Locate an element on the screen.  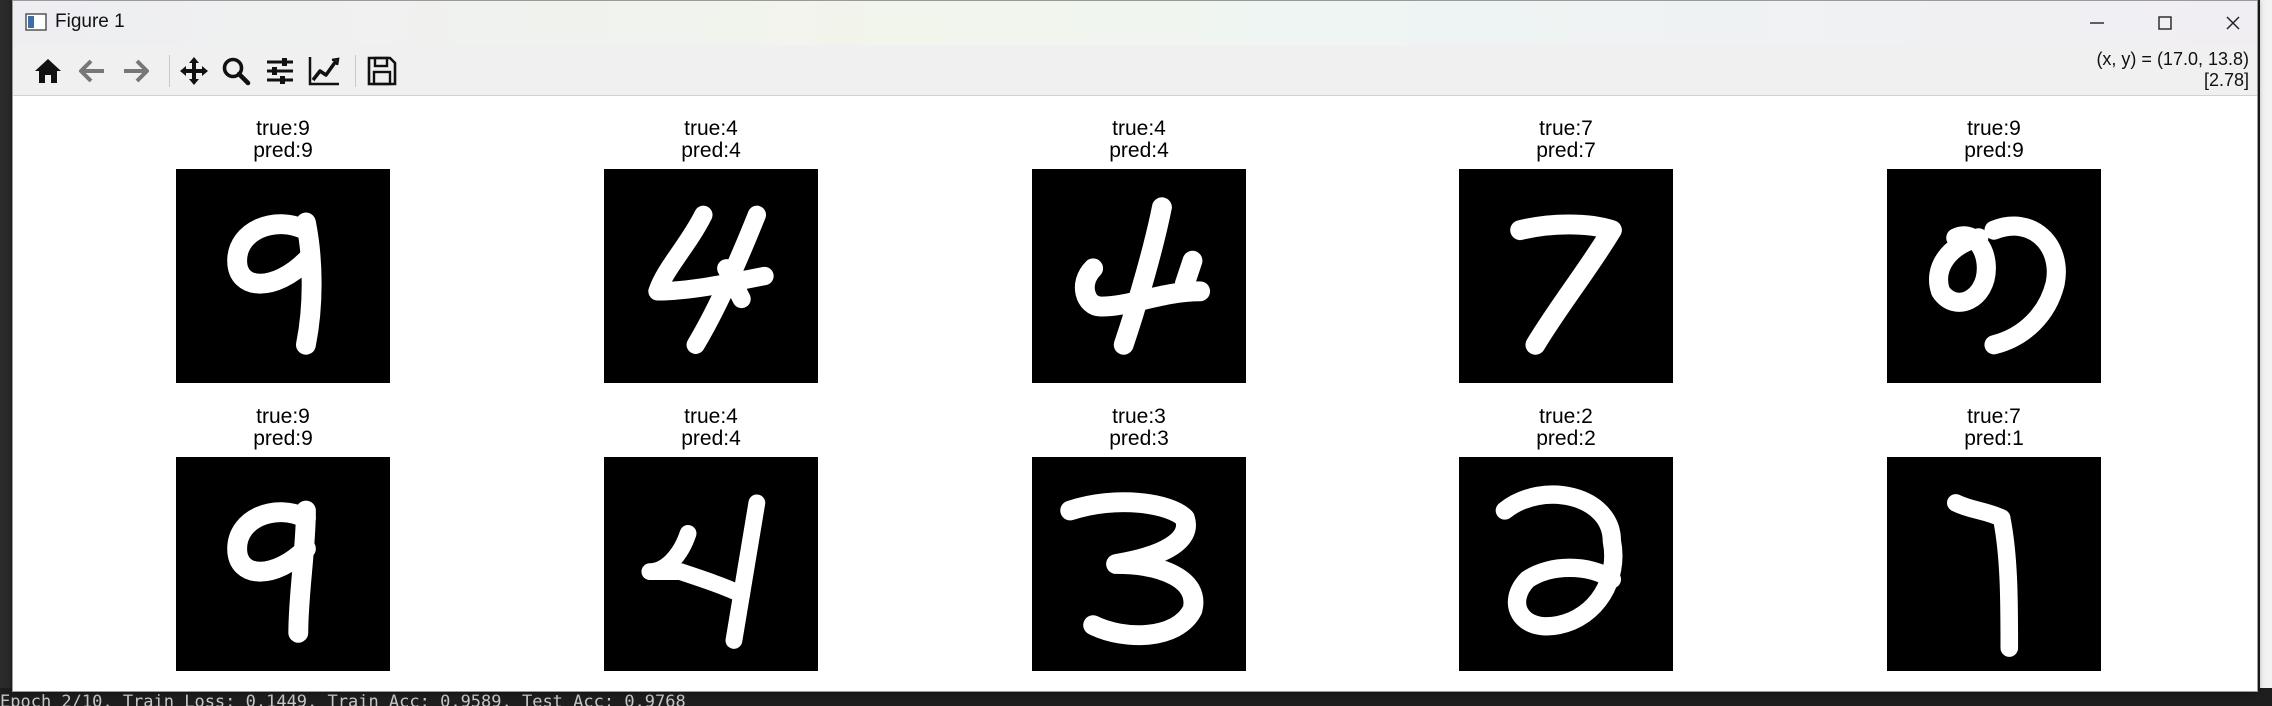
save-button is located at coordinates (382, 71).